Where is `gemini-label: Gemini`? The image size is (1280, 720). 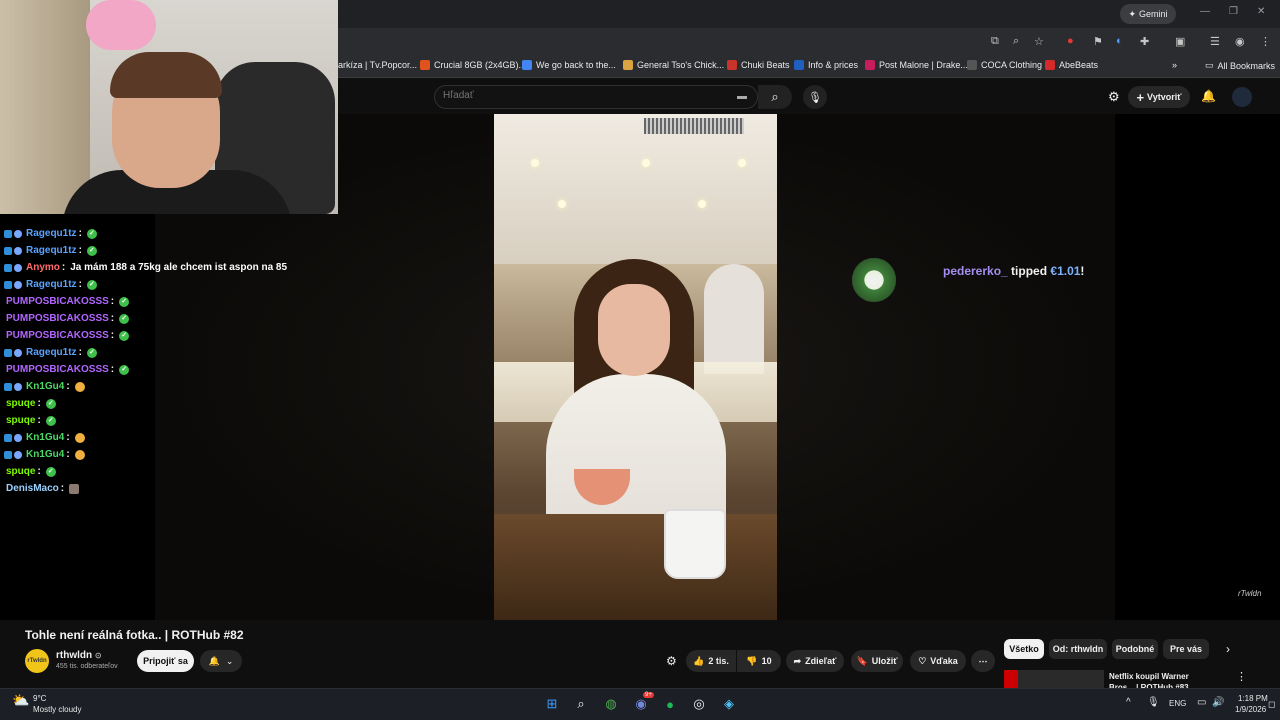
gemini-label: Gemini is located at coordinates (1153, 14).